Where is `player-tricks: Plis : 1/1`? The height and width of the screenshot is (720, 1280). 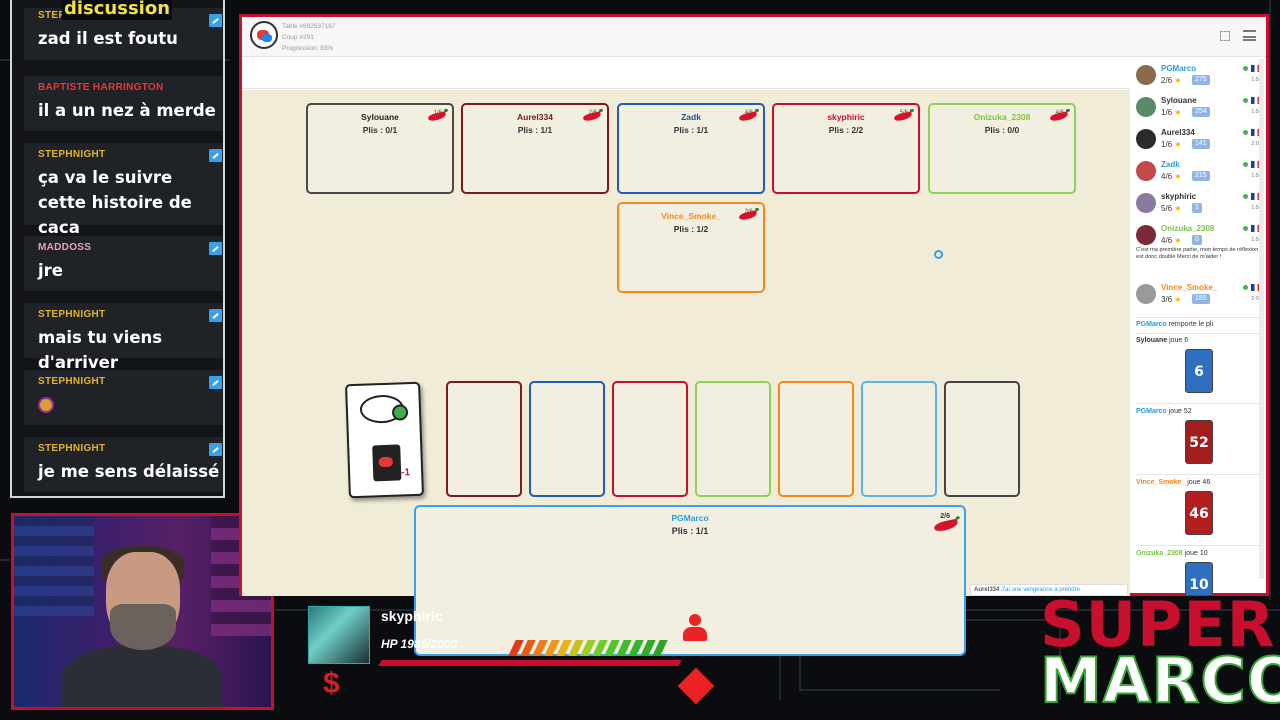
player-tricks: Plis : 1/1 is located at coordinates (690, 531).